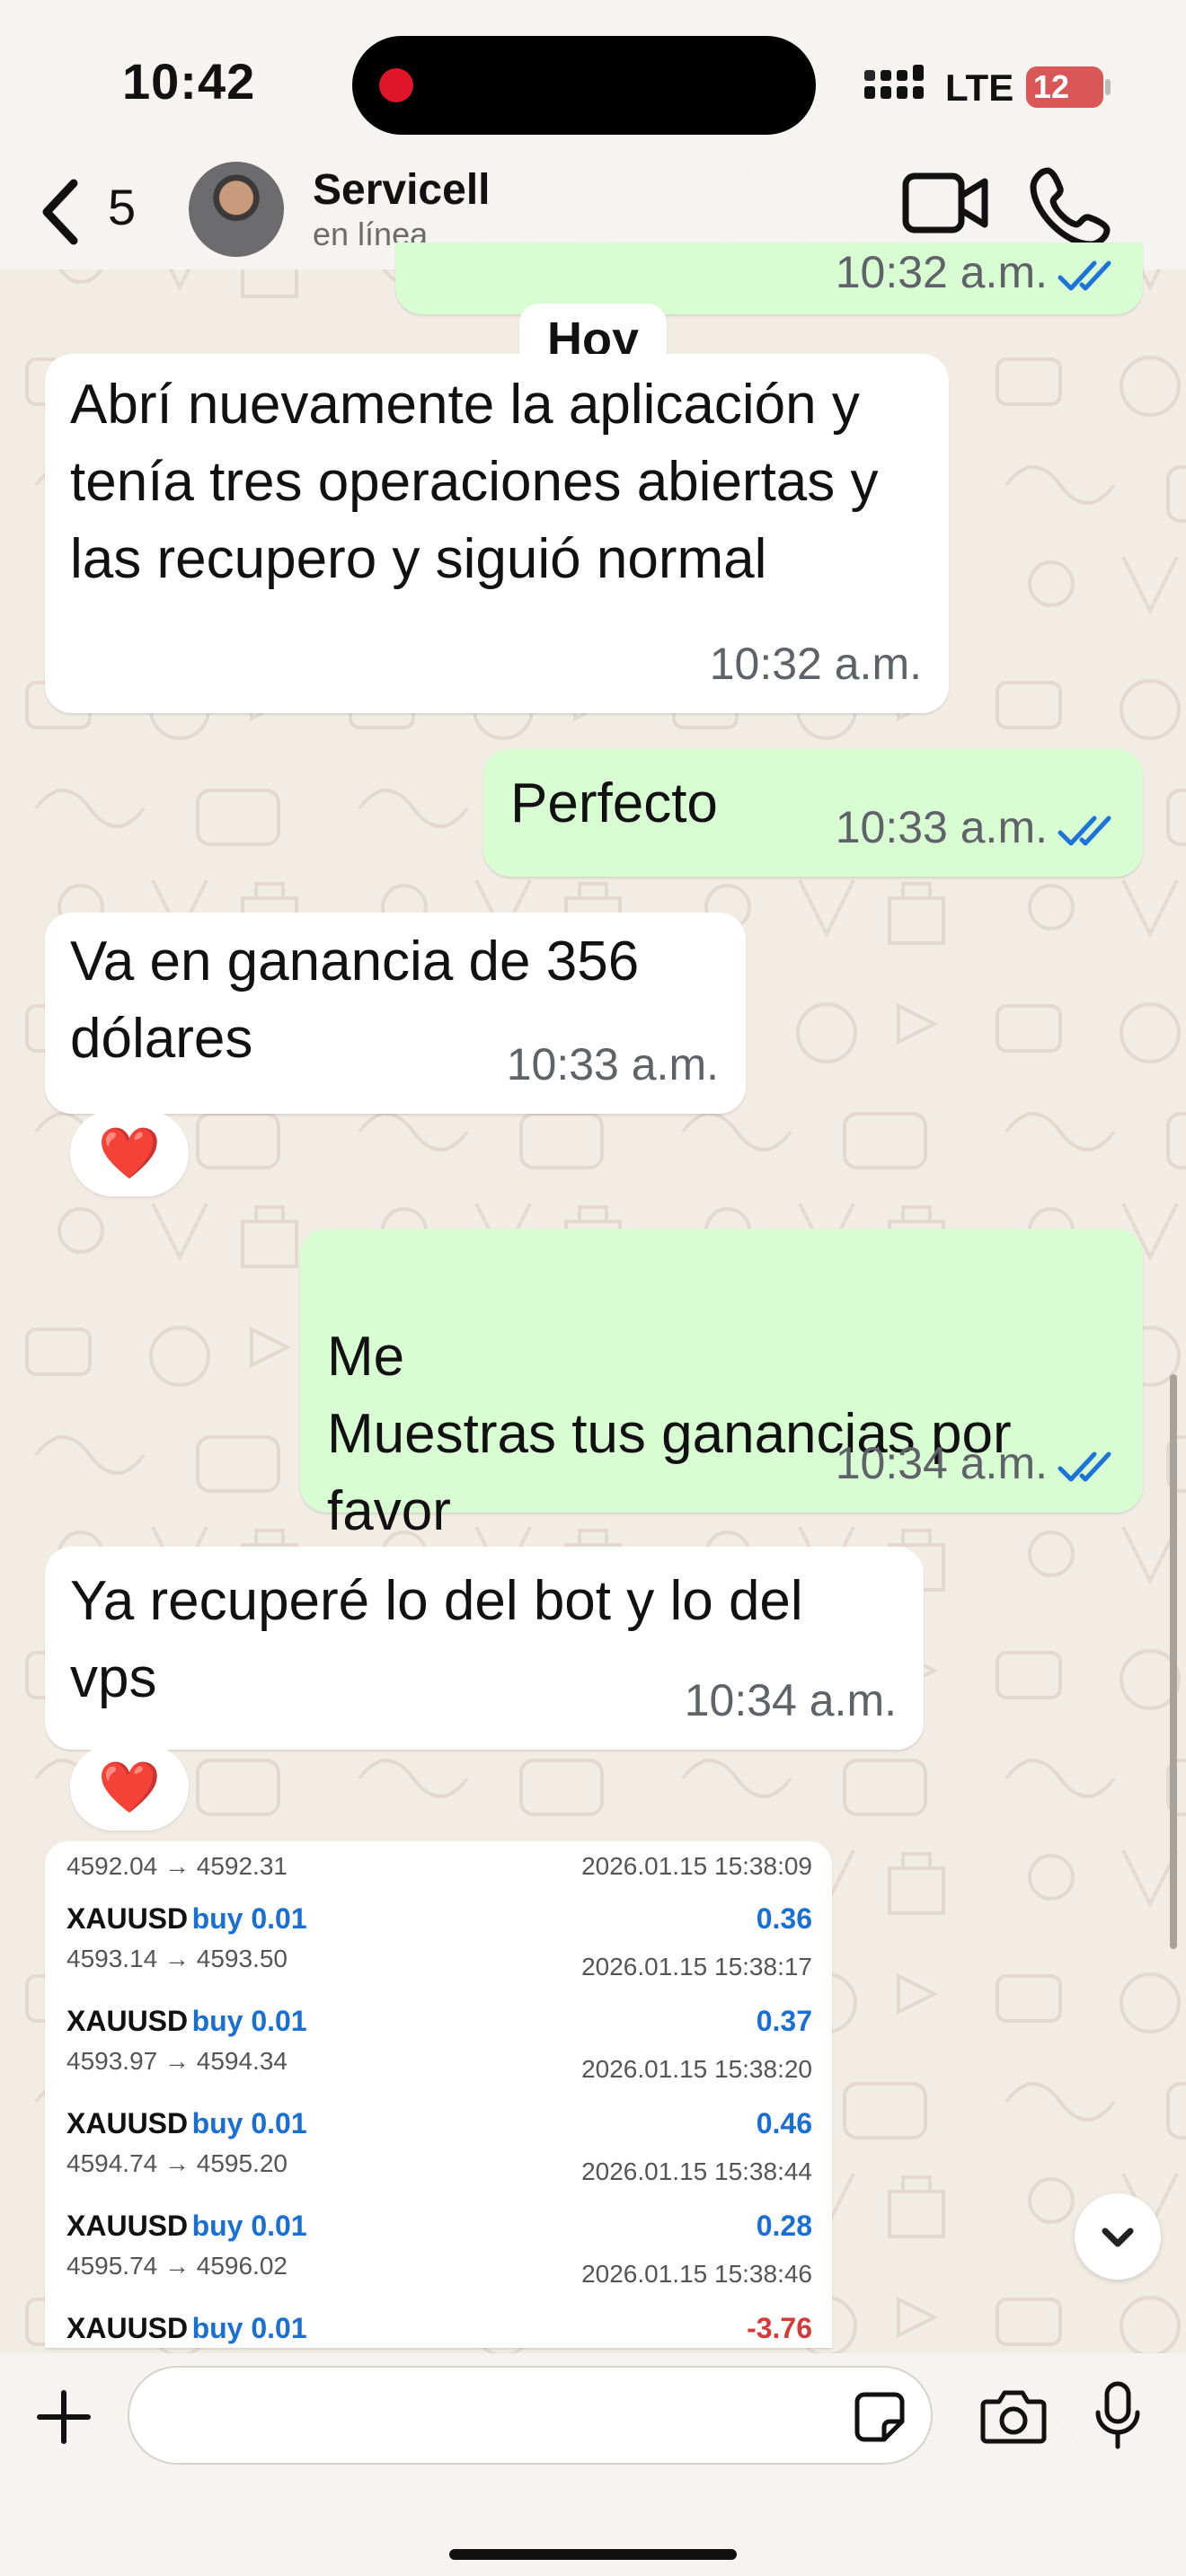 The image size is (1186, 2576). What do you see at coordinates (584, 85) in the screenshot?
I see `dynamic-island` at bounding box center [584, 85].